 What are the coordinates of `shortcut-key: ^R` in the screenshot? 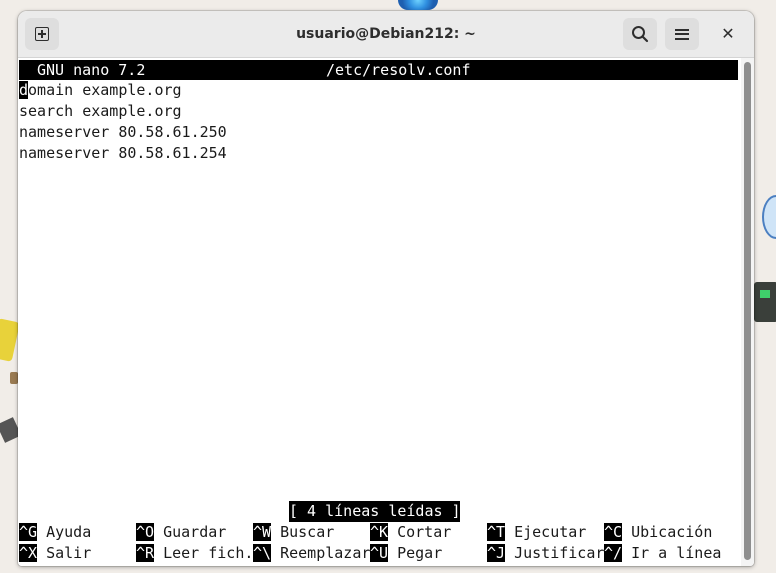 It's located at (145, 553).